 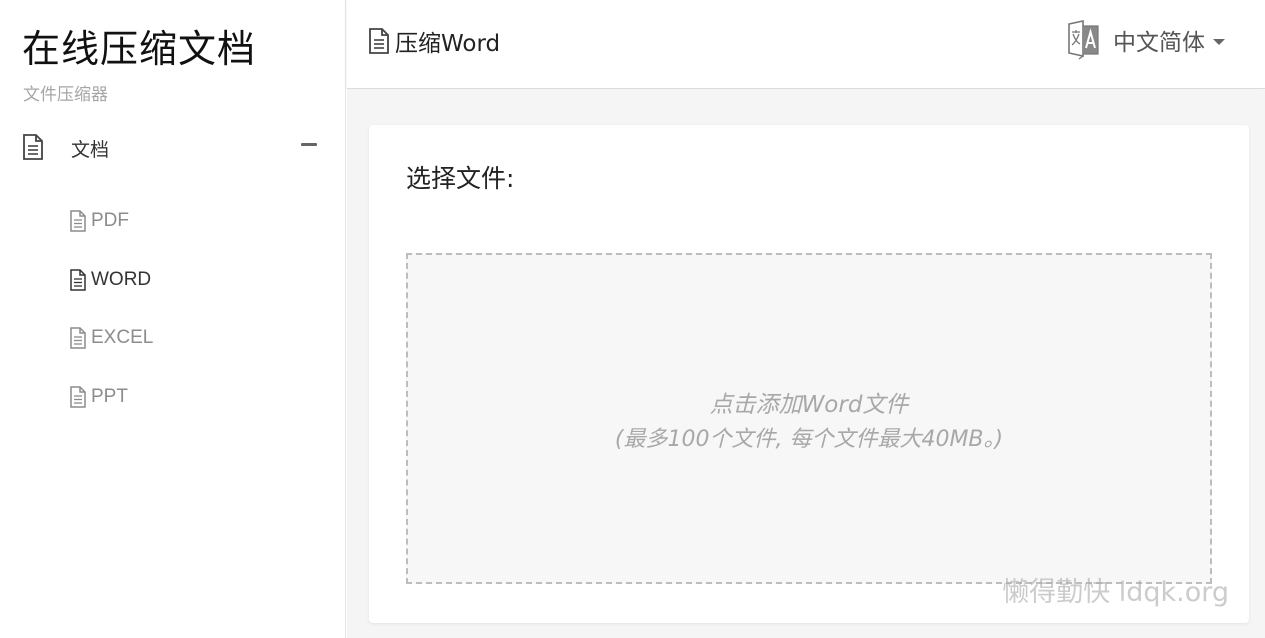 I want to click on language-selector: 中文简体, so click(x=1146, y=40).